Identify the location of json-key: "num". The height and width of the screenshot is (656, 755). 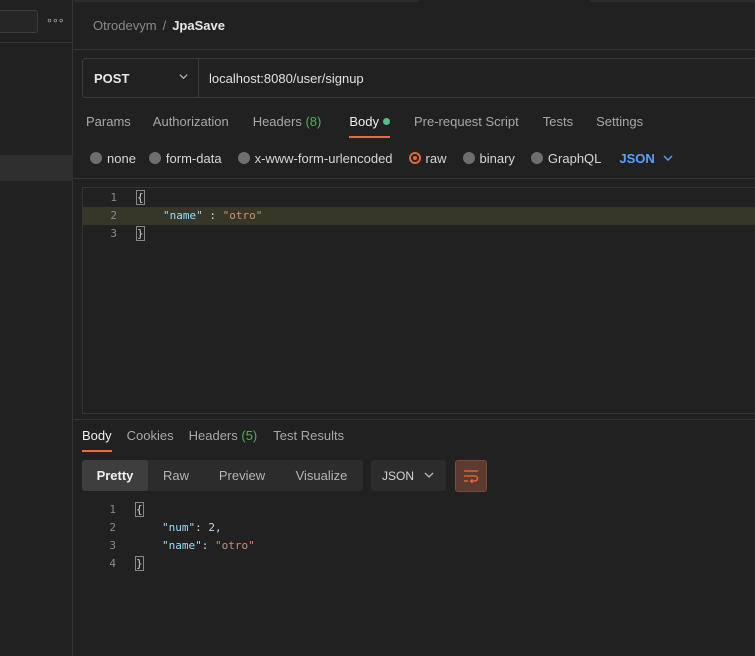
(179, 527).